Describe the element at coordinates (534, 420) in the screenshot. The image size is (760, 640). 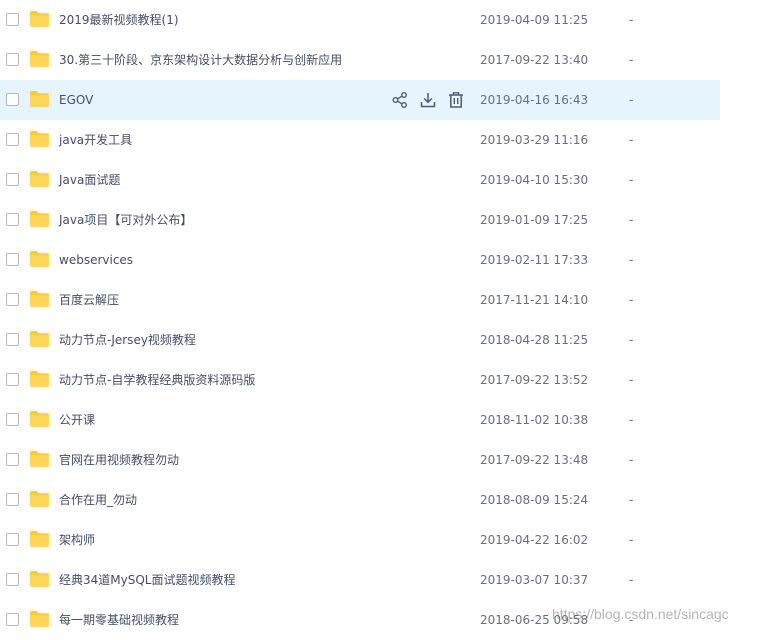
I see `modified-time: 2018-11-02 10:38` at that location.